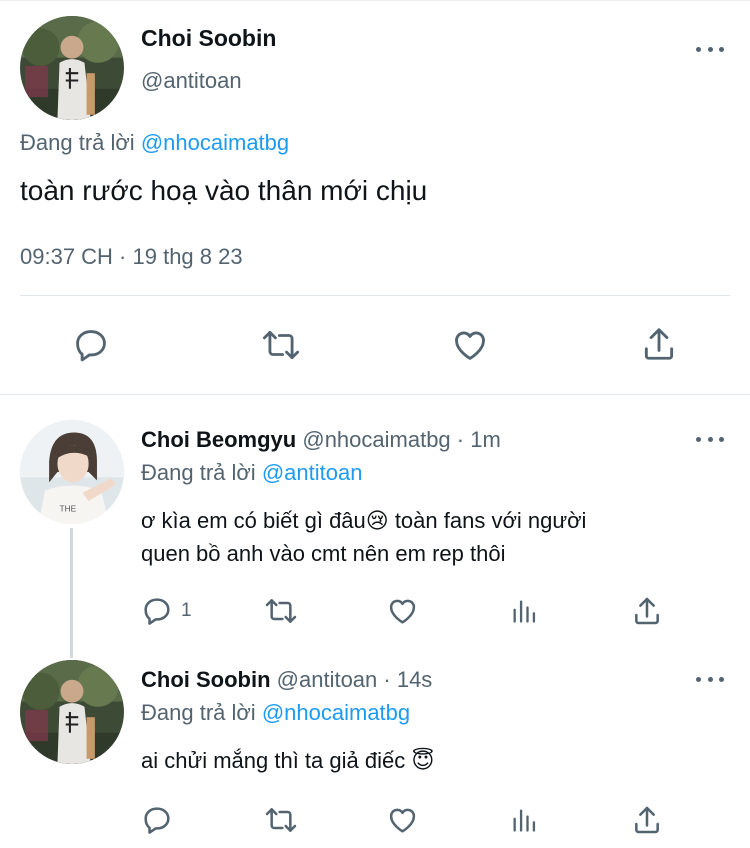 This screenshot has width=750, height=848. I want to click on author-name: Choi Beomgyu, so click(218, 439).